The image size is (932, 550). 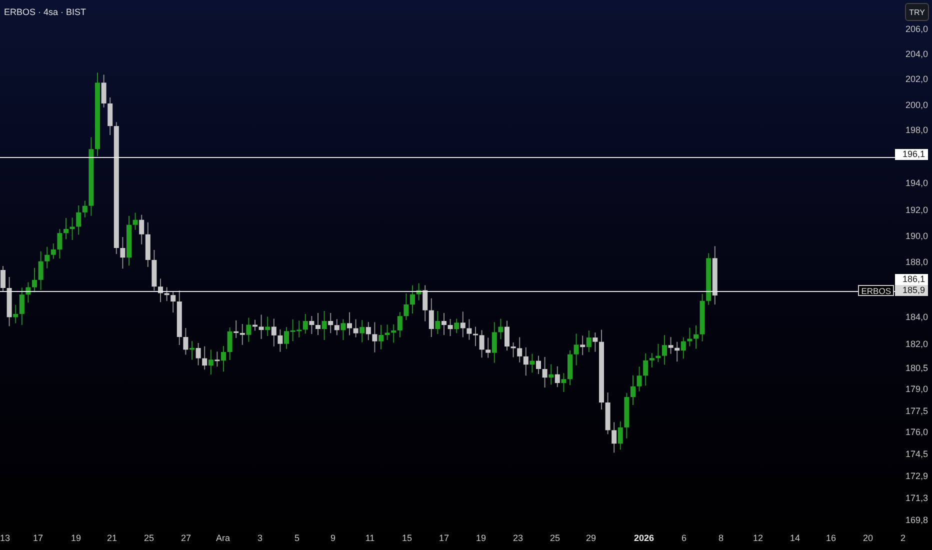 What do you see at coordinates (916, 498) in the screenshot?
I see `price-axis-label: 171,3` at bounding box center [916, 498].